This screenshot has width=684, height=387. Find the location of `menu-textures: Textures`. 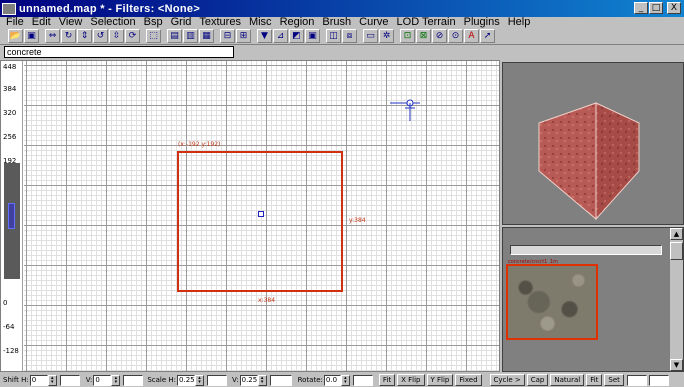

menu-textures: Textures is located at coordinates (220, 22).